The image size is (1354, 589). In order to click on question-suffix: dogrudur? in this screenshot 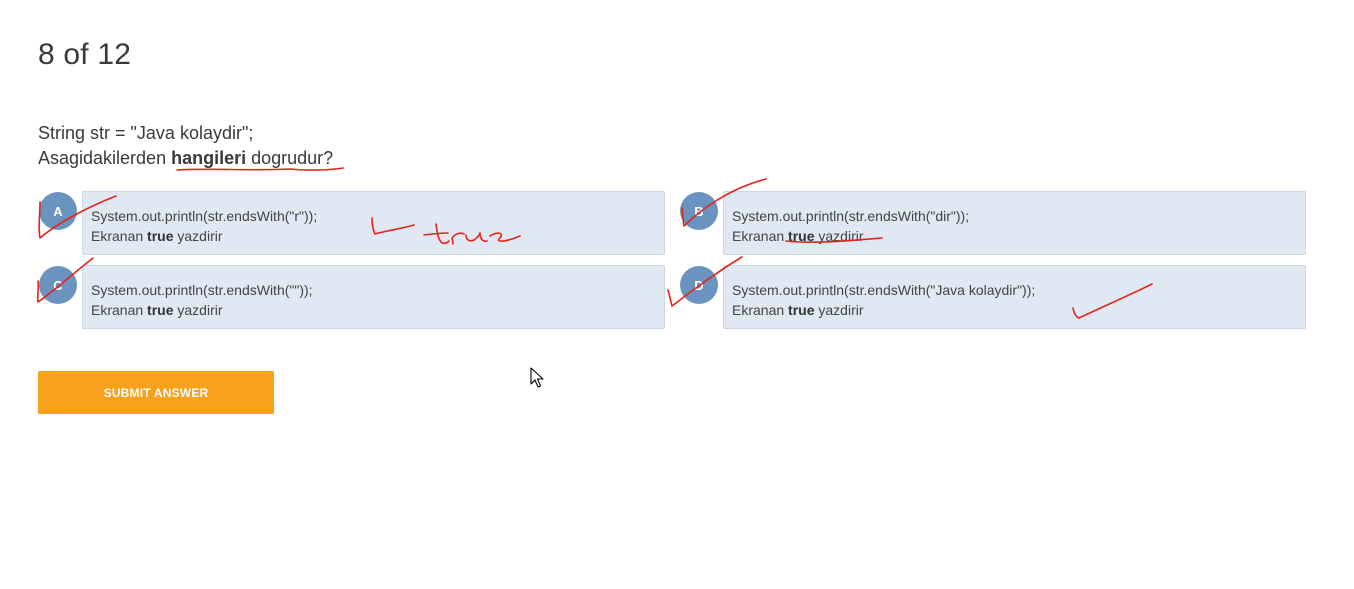, I will do `click(290, 158)`.